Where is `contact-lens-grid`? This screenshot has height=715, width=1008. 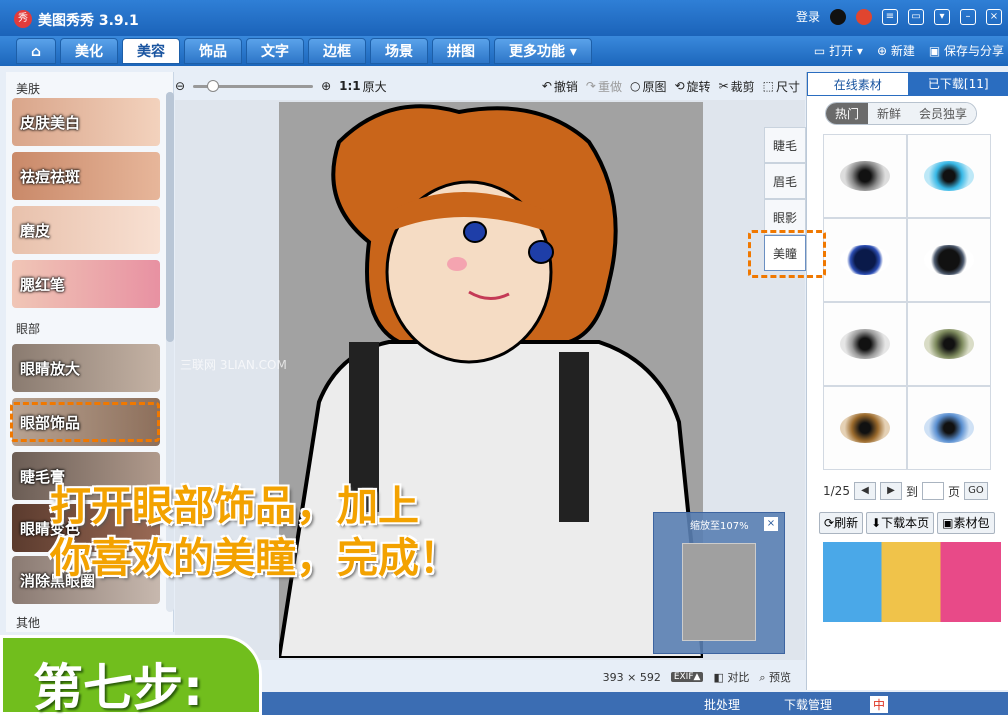 contact-lens-grid is located at coordinates (907, 302).